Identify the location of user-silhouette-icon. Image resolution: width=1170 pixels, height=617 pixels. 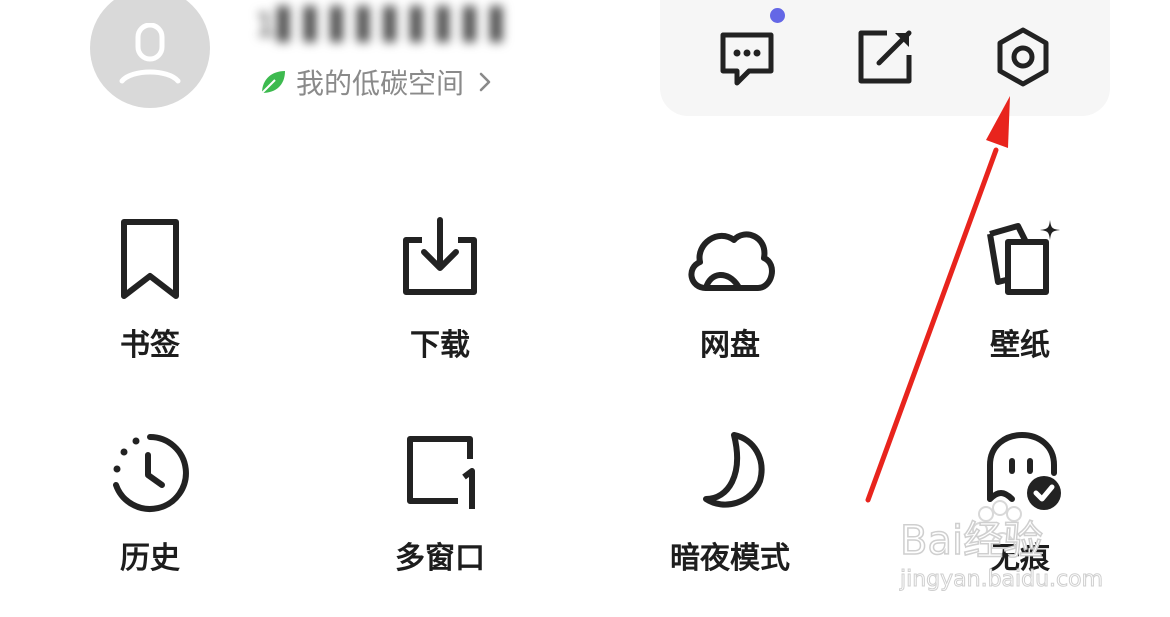
(150, 53).